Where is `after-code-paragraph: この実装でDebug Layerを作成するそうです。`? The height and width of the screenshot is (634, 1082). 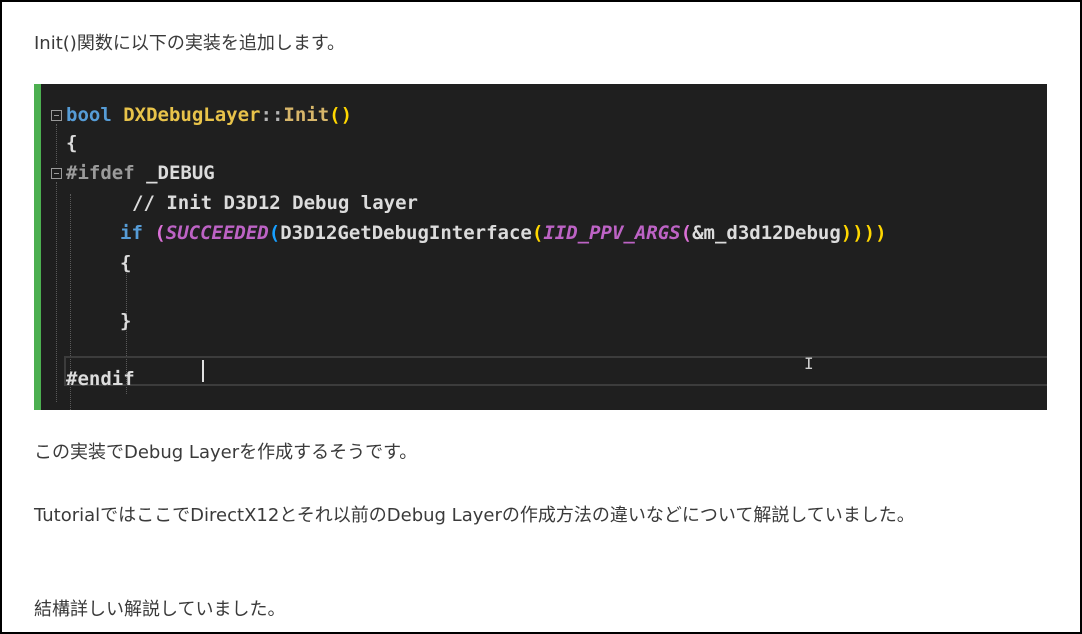
after-code-paragraph: この実装でDebug Layerを作成するそうです。 is located at coordinates (226, 452).